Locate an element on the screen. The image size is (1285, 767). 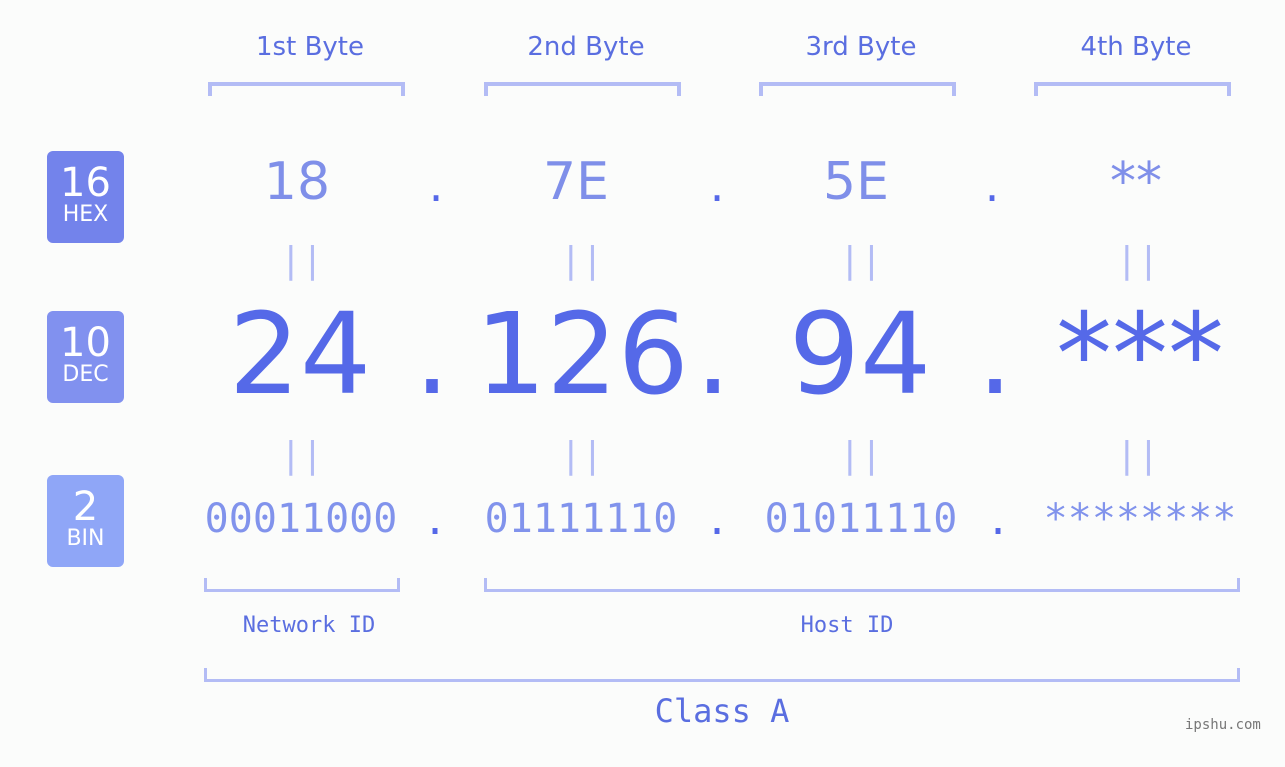
byte-label-4: 4th Byte is located at coordinates (1136, 47).